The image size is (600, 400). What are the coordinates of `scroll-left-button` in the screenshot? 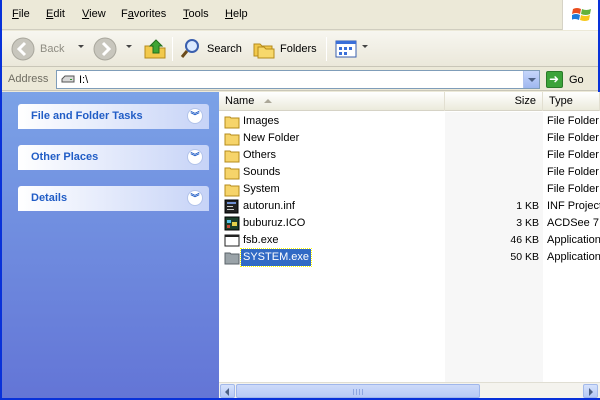 It's located at (227, 391).